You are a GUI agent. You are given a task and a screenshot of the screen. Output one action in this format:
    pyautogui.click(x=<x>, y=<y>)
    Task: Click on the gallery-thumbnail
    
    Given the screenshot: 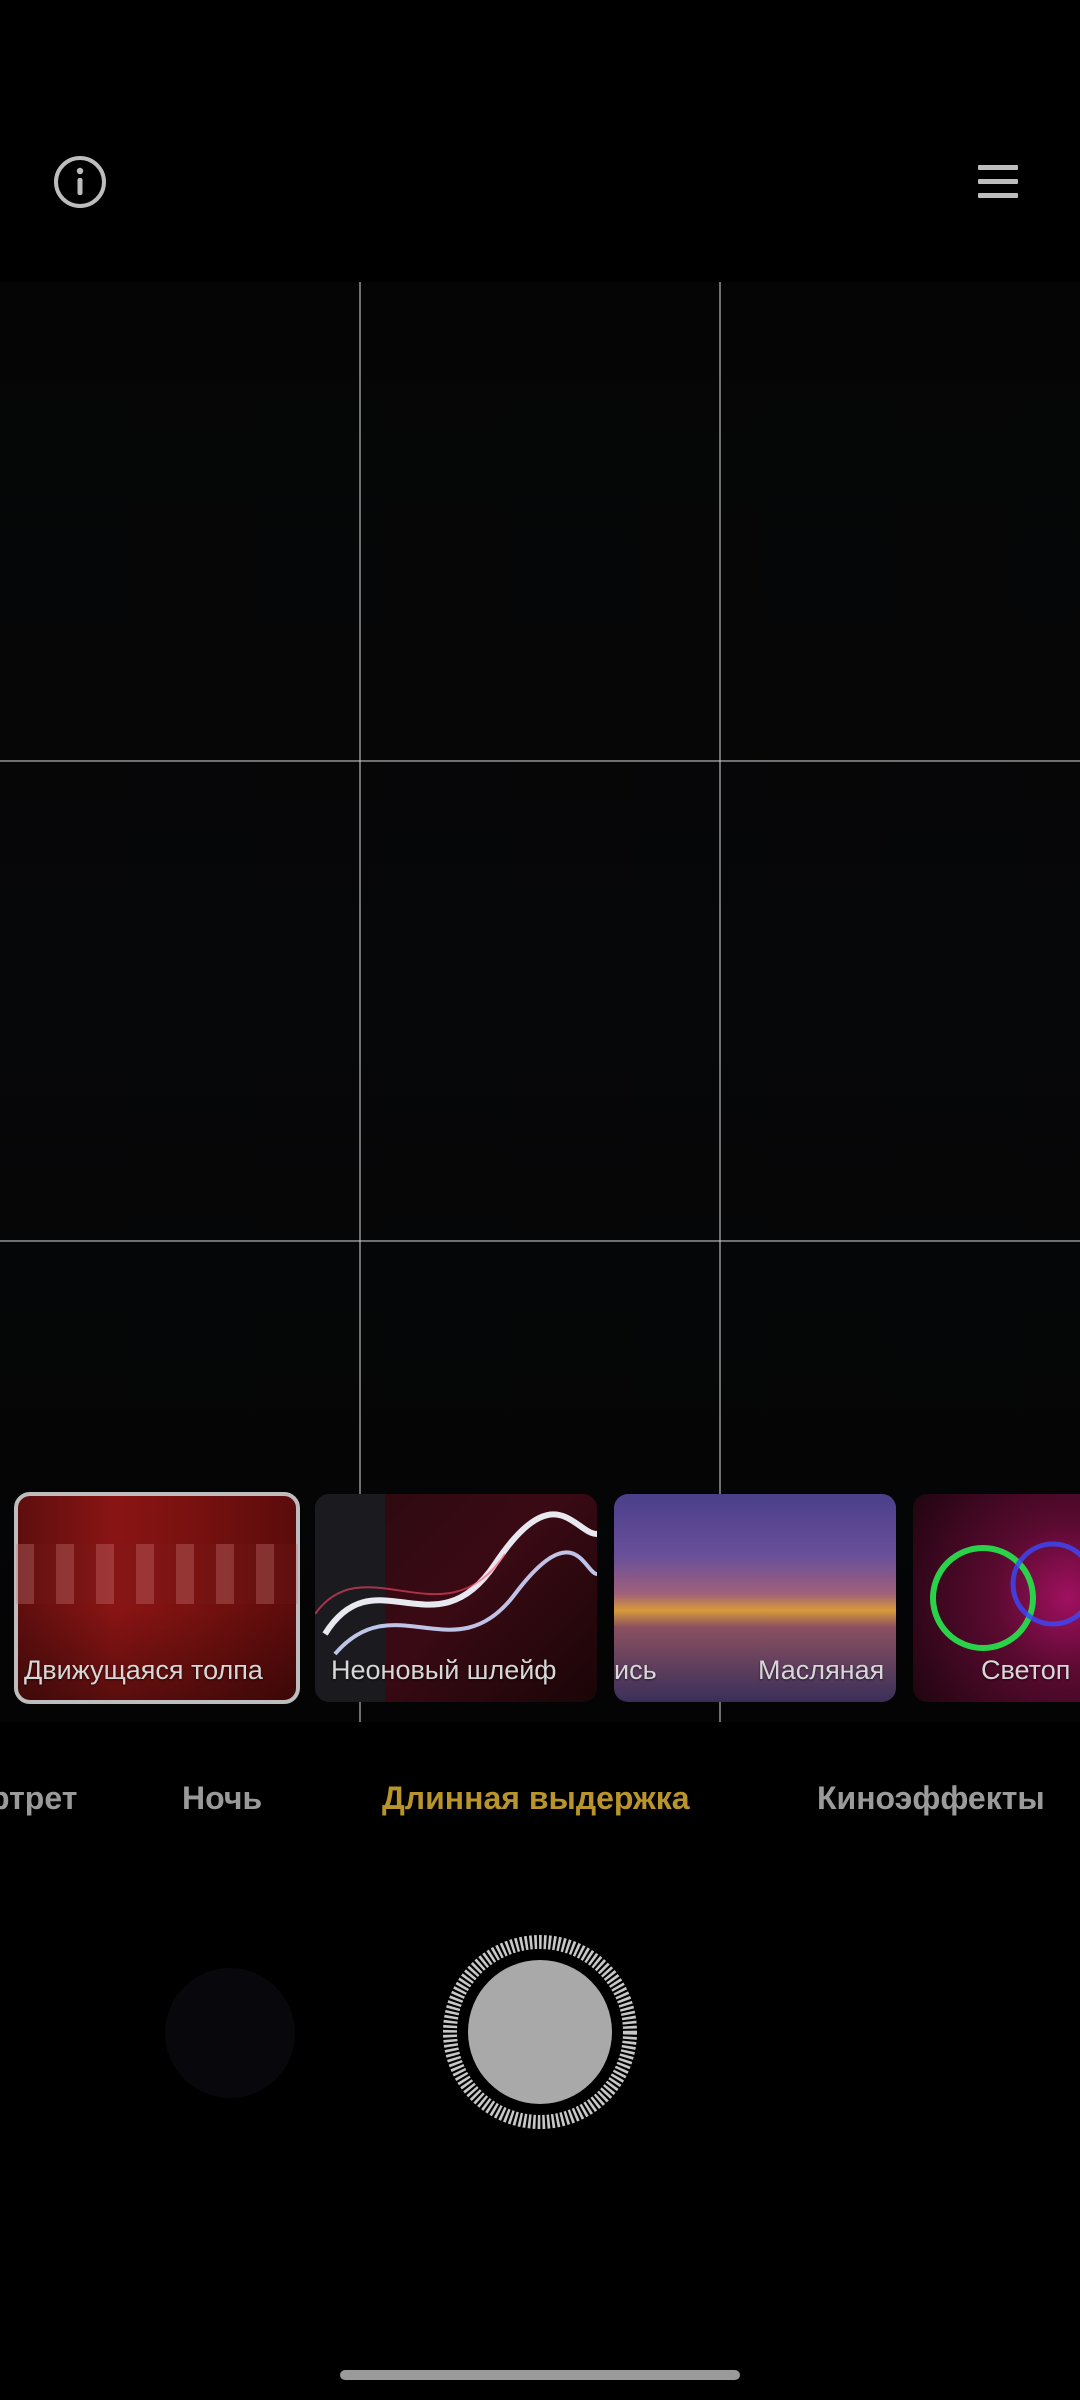 What is the action you would take?
    pyautogui.click(x=230, y=2033)
    